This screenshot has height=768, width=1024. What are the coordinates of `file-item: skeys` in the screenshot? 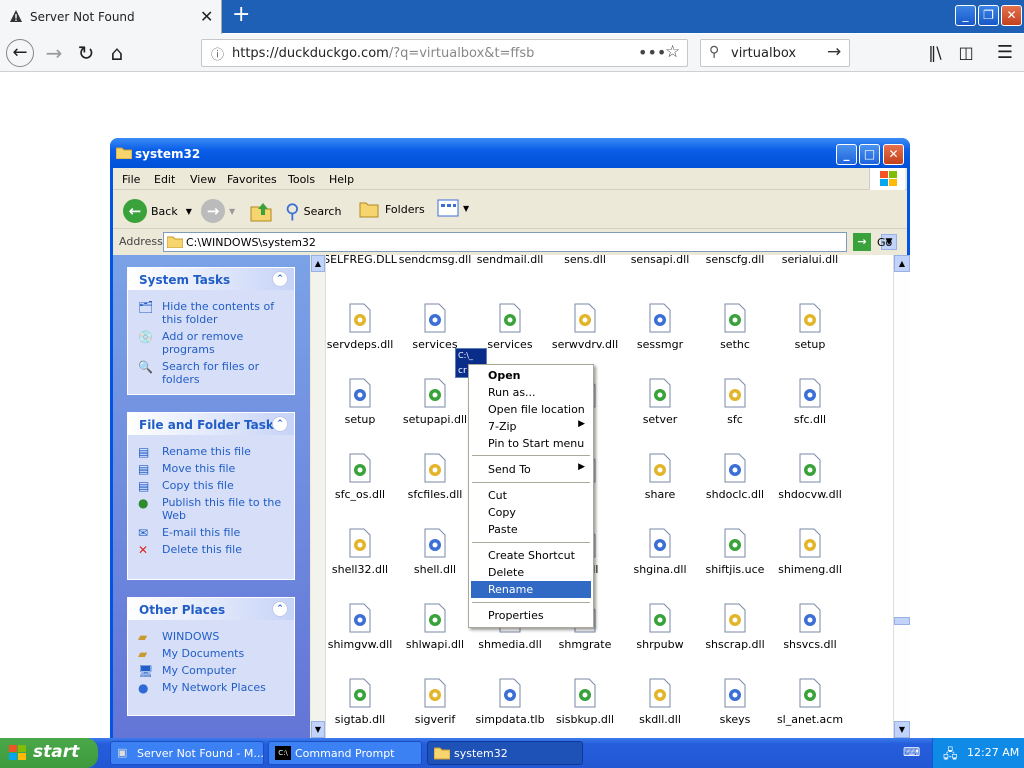 It's located at (735, 701).